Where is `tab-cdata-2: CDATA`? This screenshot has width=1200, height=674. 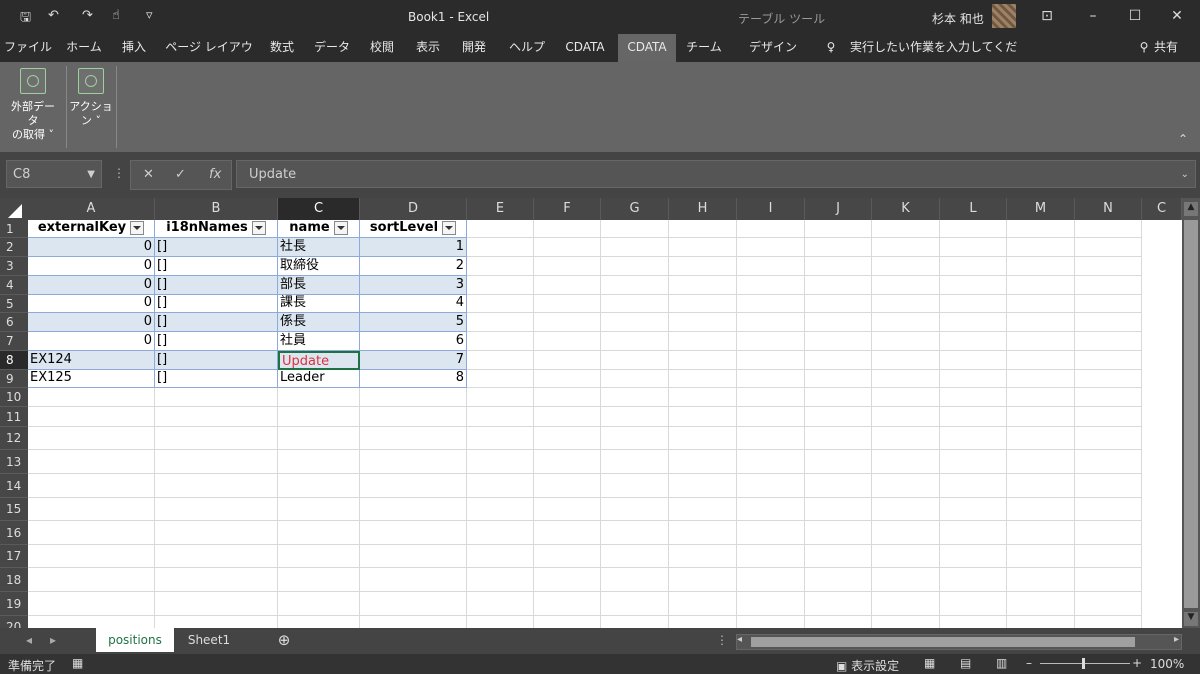 tab-cdata-2: CDATA is located at coordinates (647, 48).